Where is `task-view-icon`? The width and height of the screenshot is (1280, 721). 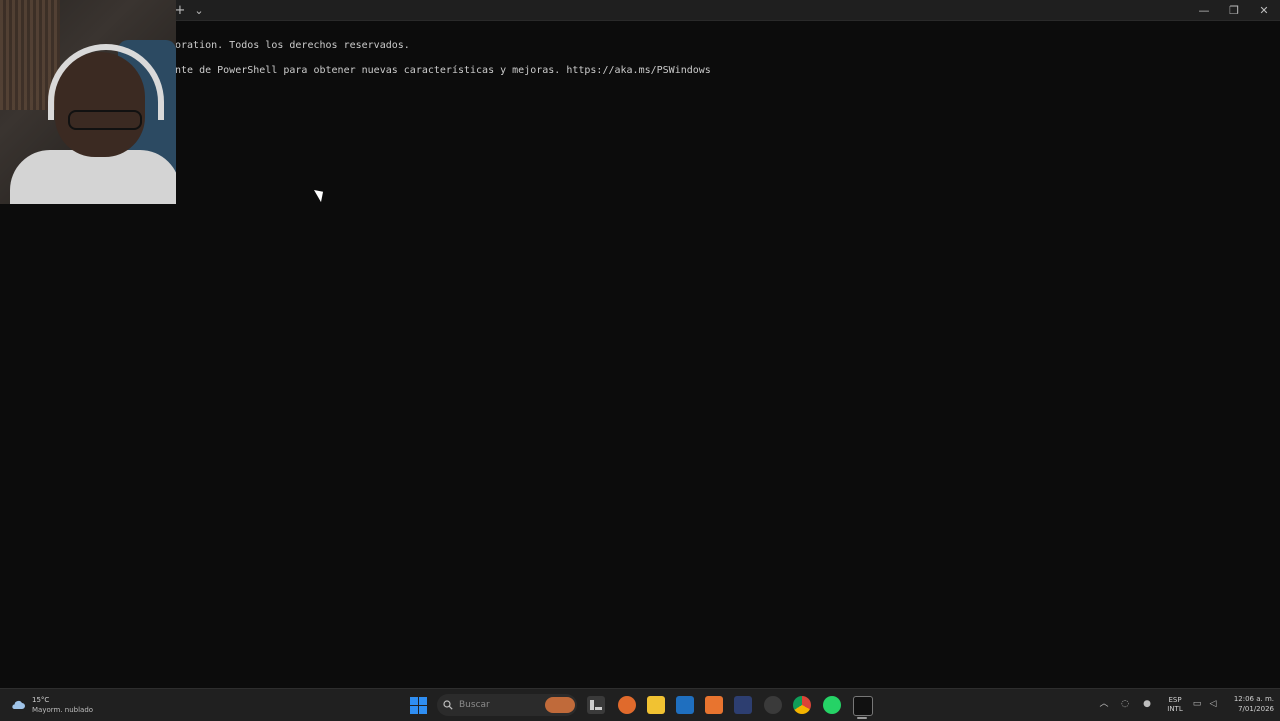
task-view-icon is located at coordinates (596, 705).